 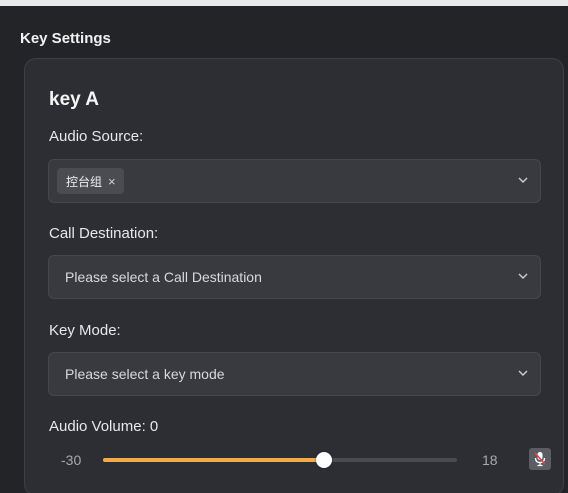 I want to click on audio-volume-slider: -30 18, so click(x=300, y=460).